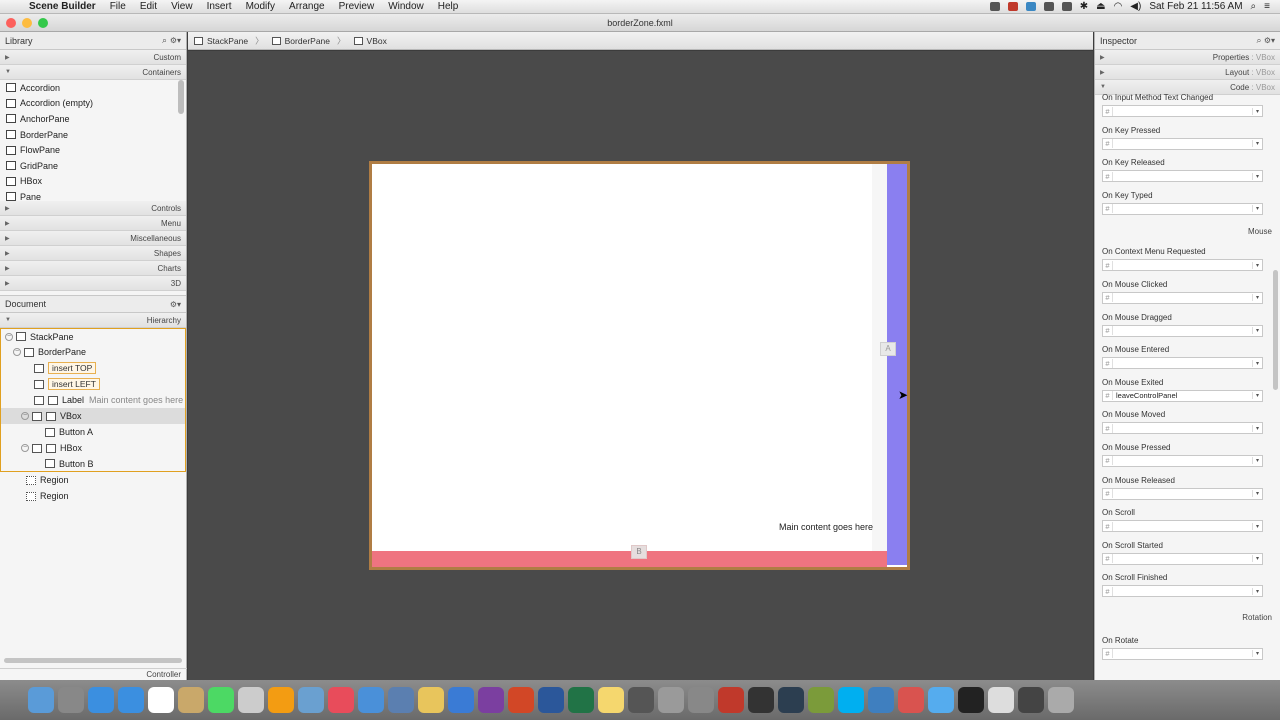 Image resolution: width=1280 pixels, height=720 pixels. What do you see at coordinates (1030, 6) in the screenshot?
I see `twitter-icon` at bounding box center [1030, 6].